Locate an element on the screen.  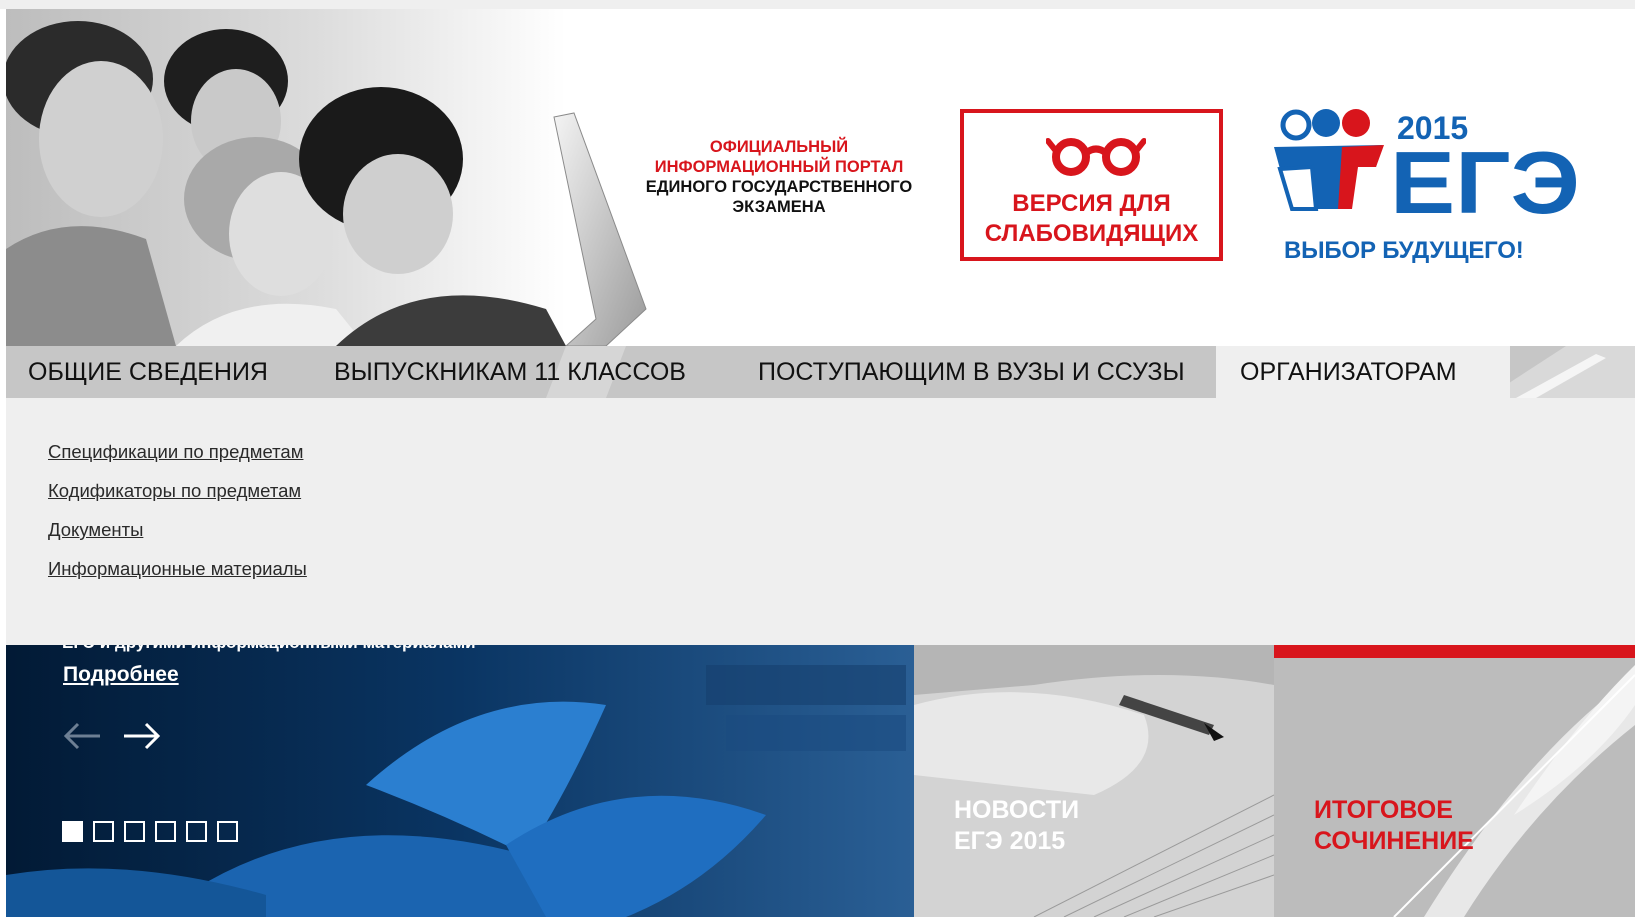
essay-tile-label-line2: СОЧИНЕНИЕ is located at coordinates (1394, 841).